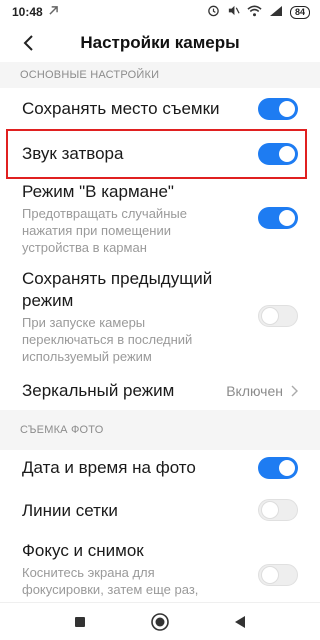 The height and width of the screenshot is (640, 320). I want to click on wifi-icon, so click(254, 12).